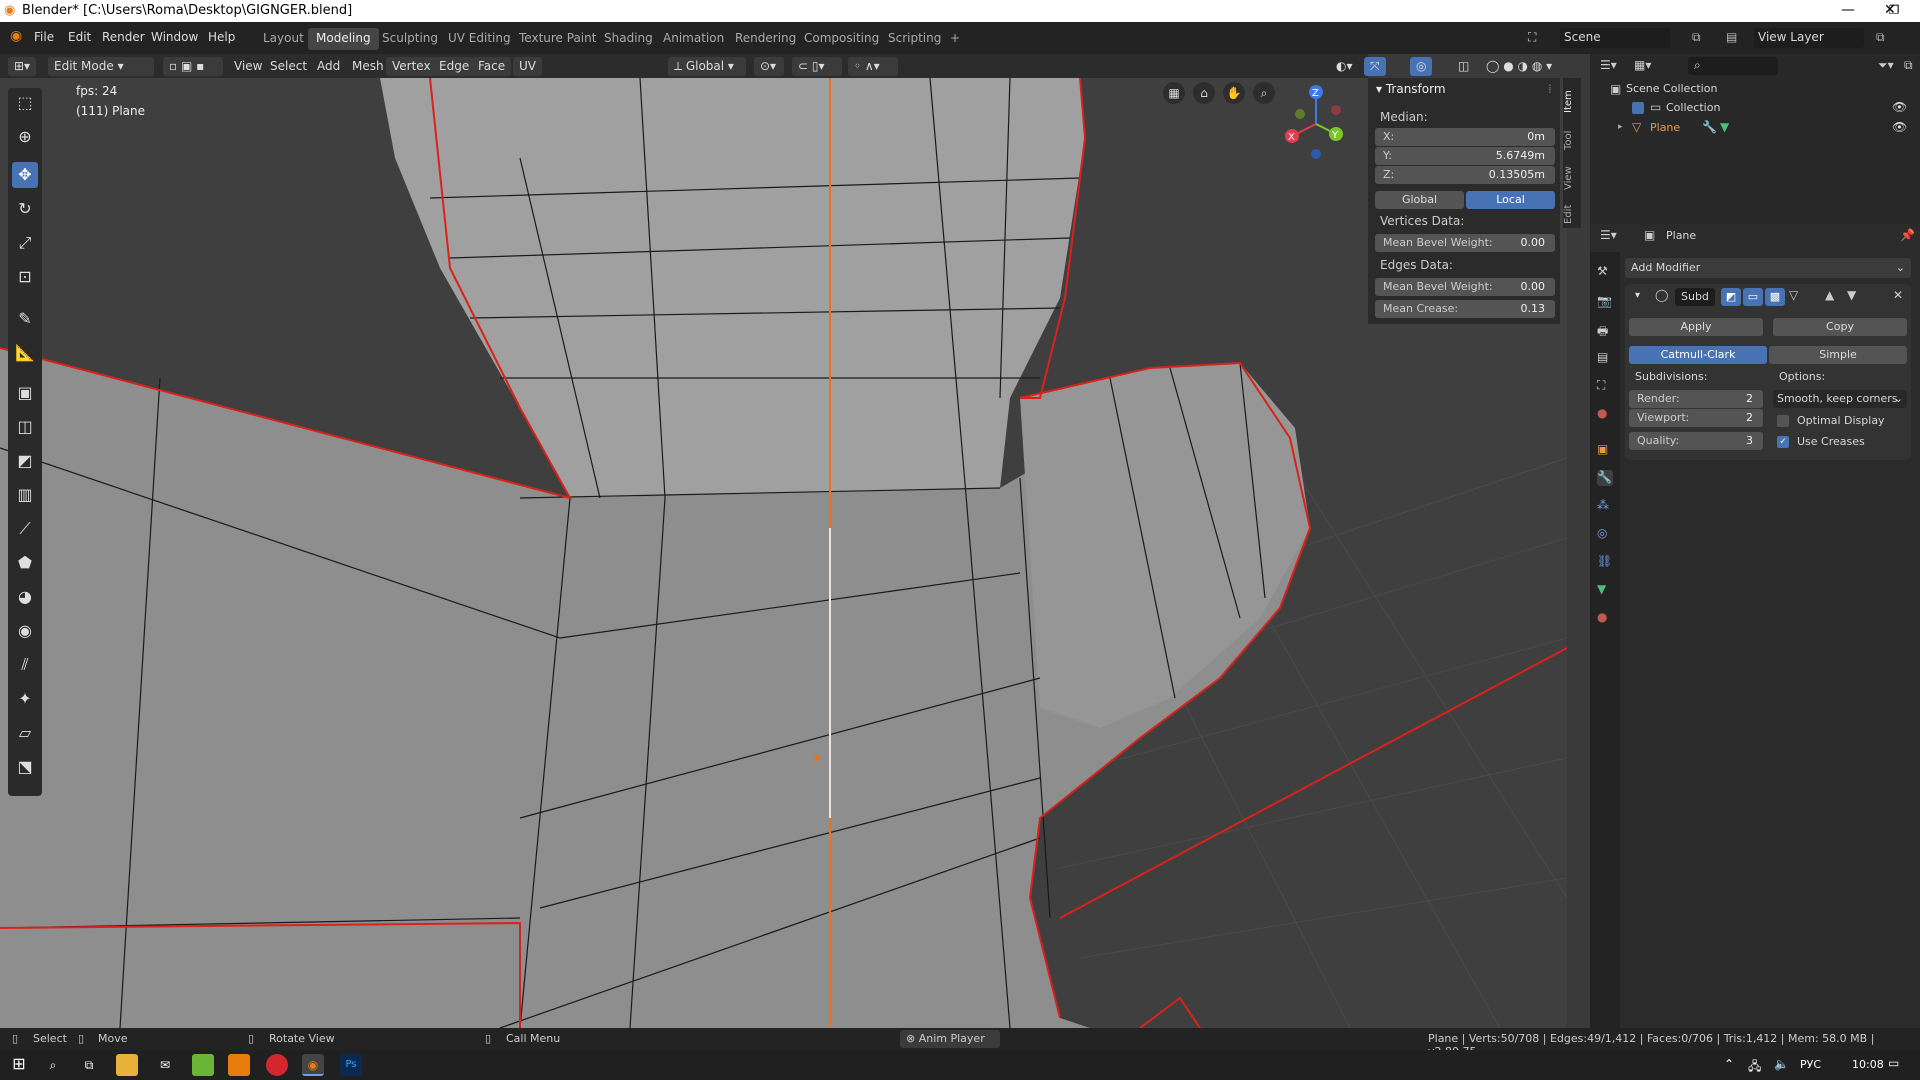 This screenshot has height=1080, width=1920. What do you see at coordinates (693, 39) in the screenshot?
I see `tab-animation: Animation` at bounding box center [693, 39].